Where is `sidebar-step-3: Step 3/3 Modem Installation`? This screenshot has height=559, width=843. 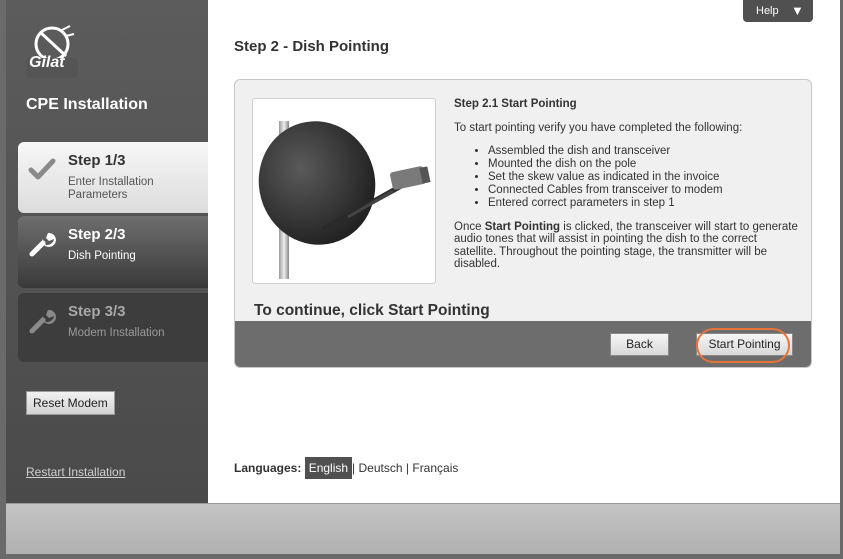
sidebar-step-3: Step 3/3 Modem Installation is located at coordinates (116, 327).